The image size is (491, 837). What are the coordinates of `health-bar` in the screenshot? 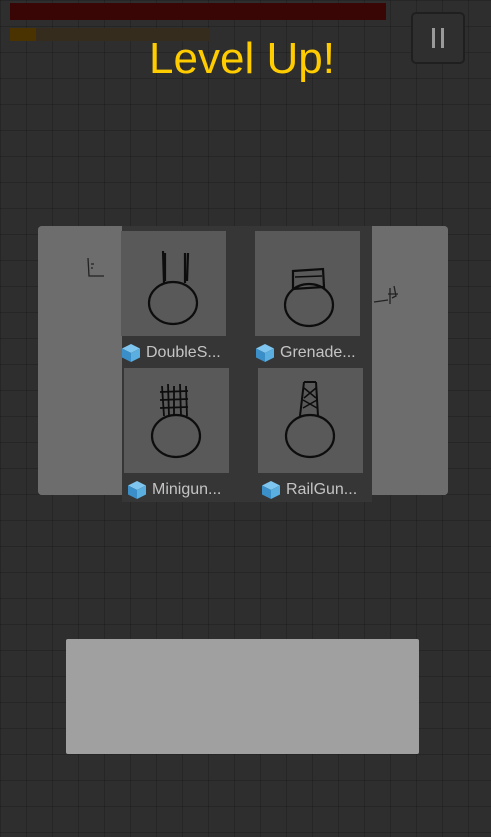 It's located at (198, 11).